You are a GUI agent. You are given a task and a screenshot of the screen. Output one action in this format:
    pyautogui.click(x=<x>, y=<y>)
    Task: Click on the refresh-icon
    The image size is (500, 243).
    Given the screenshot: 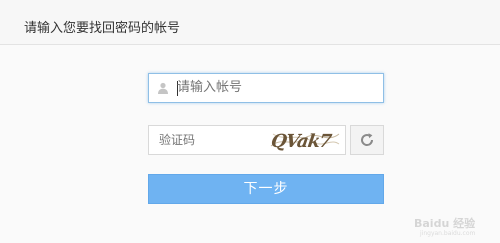 What is the action you would take?
    pyautogui.click(x=367, y=139)
    